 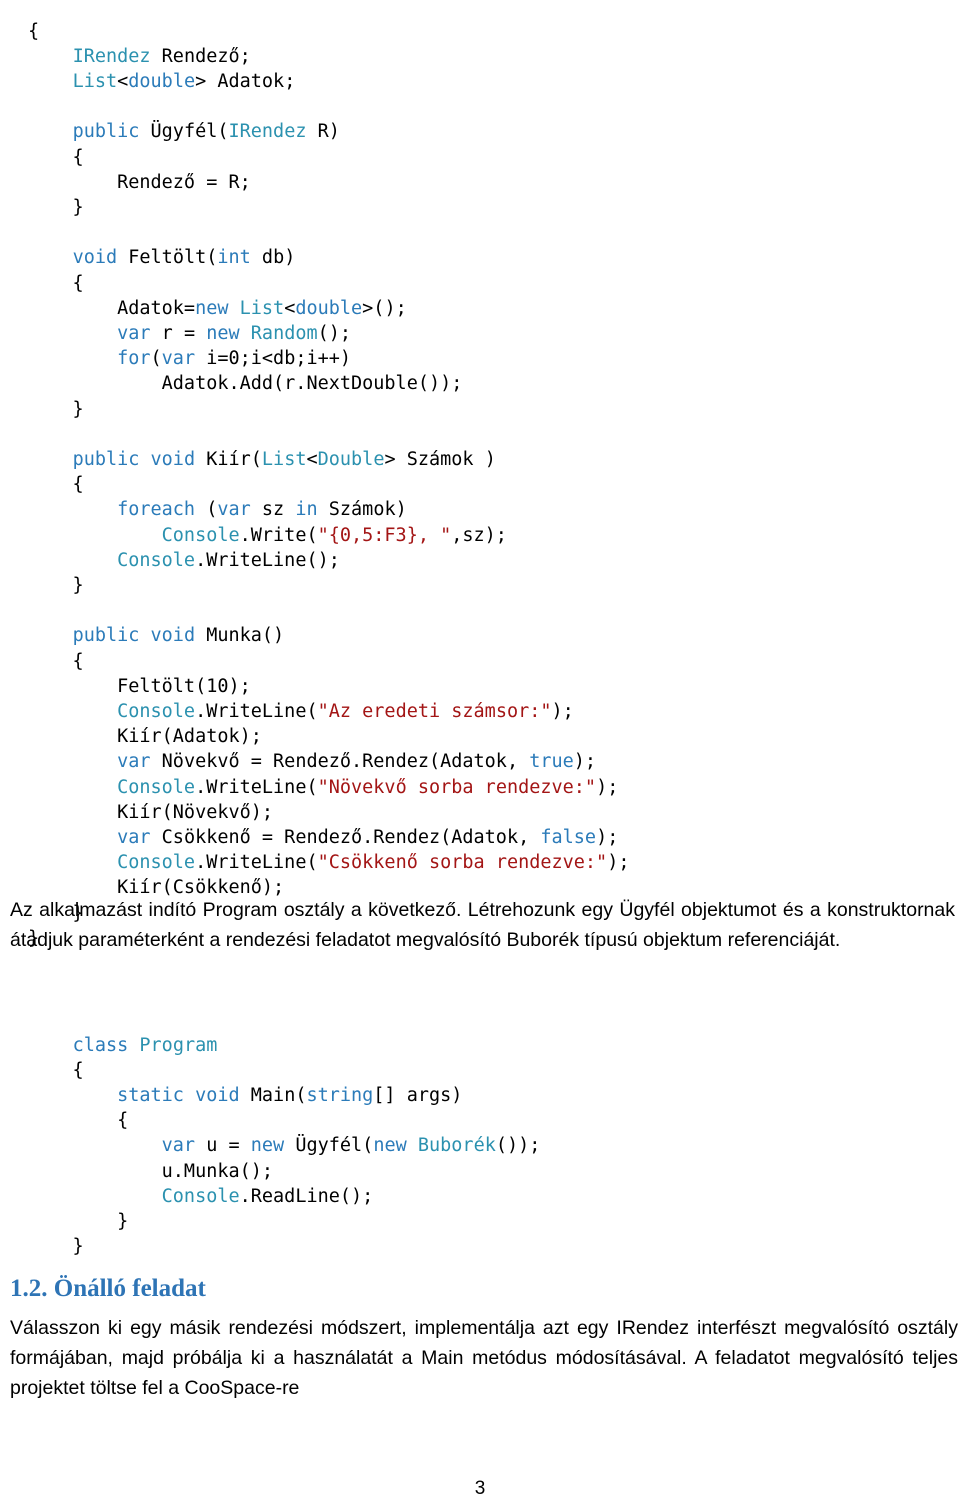 What do you see at coordinates (217, 308) in the screenshot?
I see `code-line: Adatok=new List<double>();` at bounding box center [217, 308].